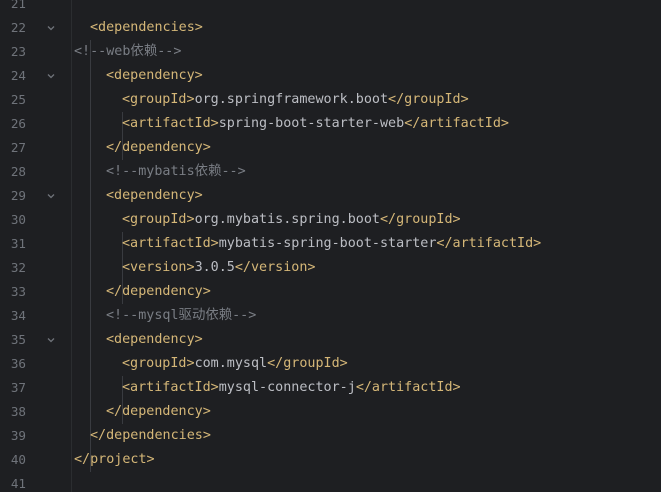  What do you see at coordinates (18, 75) in the screenshot?
I see `line-number: 24` at bounding box center [18, 75].